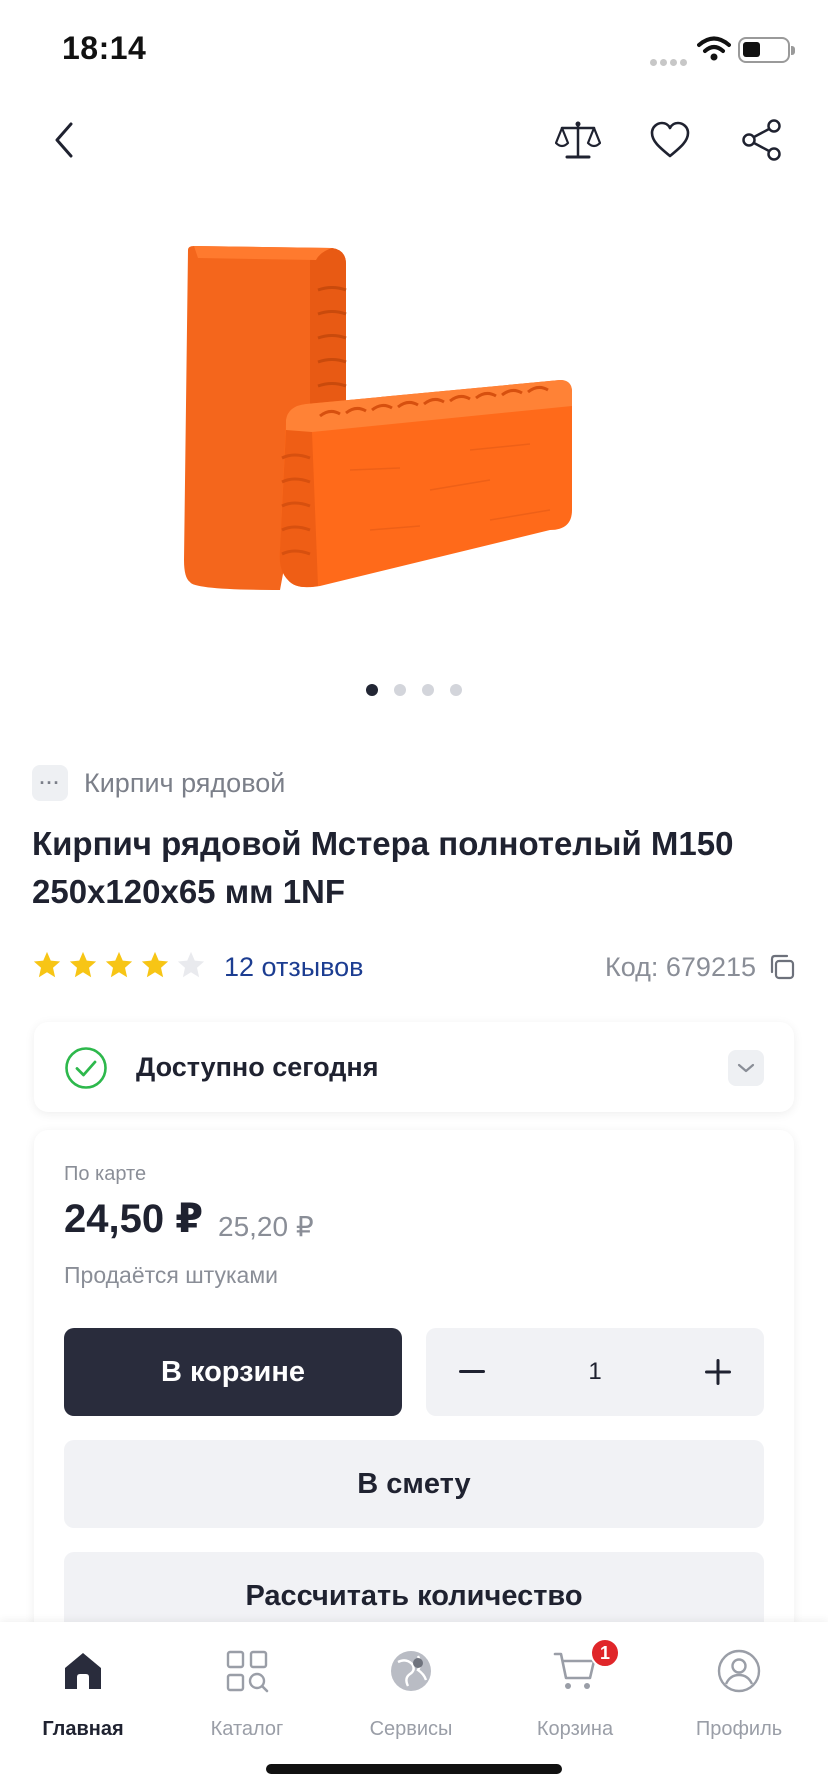  I want to click on tab-home: Главная, so click(83, 1689).